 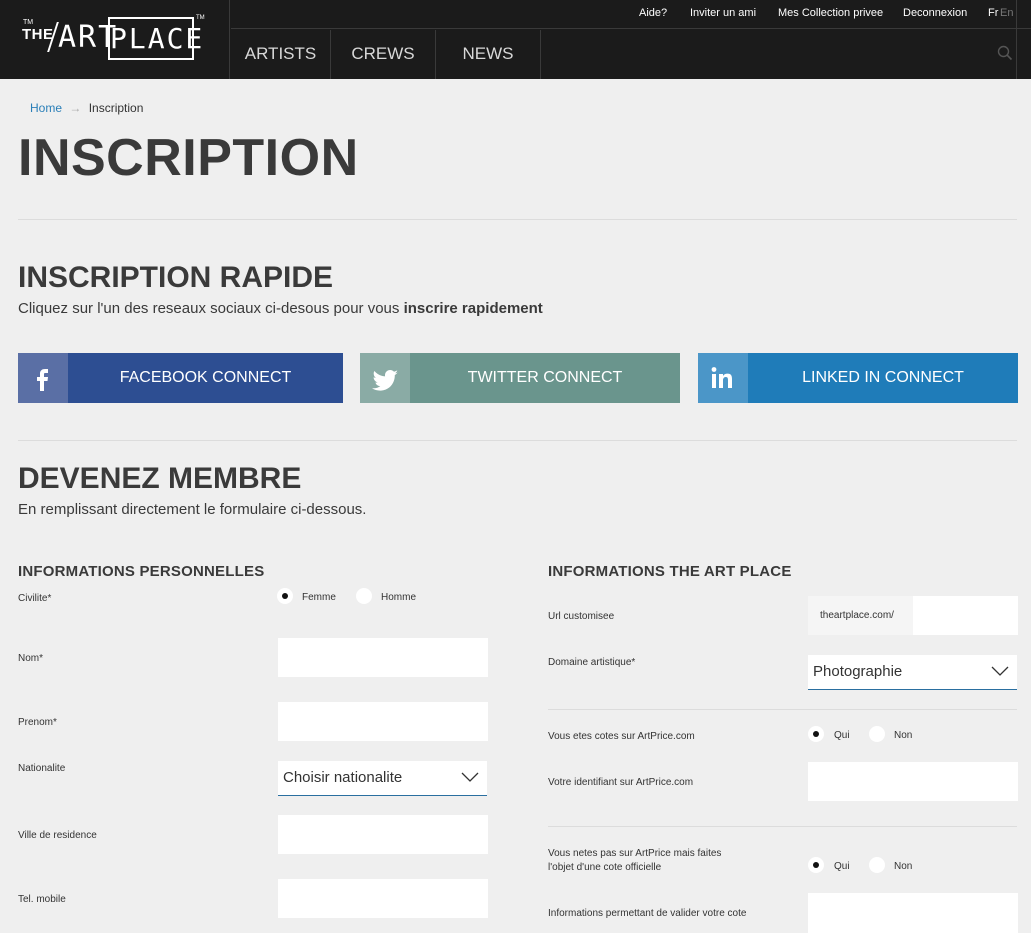 What do you see at coordinates (592, 662) in the screenshot?
I see `domaine-label: Domaine artistique*` at bounding box center [592, 662].